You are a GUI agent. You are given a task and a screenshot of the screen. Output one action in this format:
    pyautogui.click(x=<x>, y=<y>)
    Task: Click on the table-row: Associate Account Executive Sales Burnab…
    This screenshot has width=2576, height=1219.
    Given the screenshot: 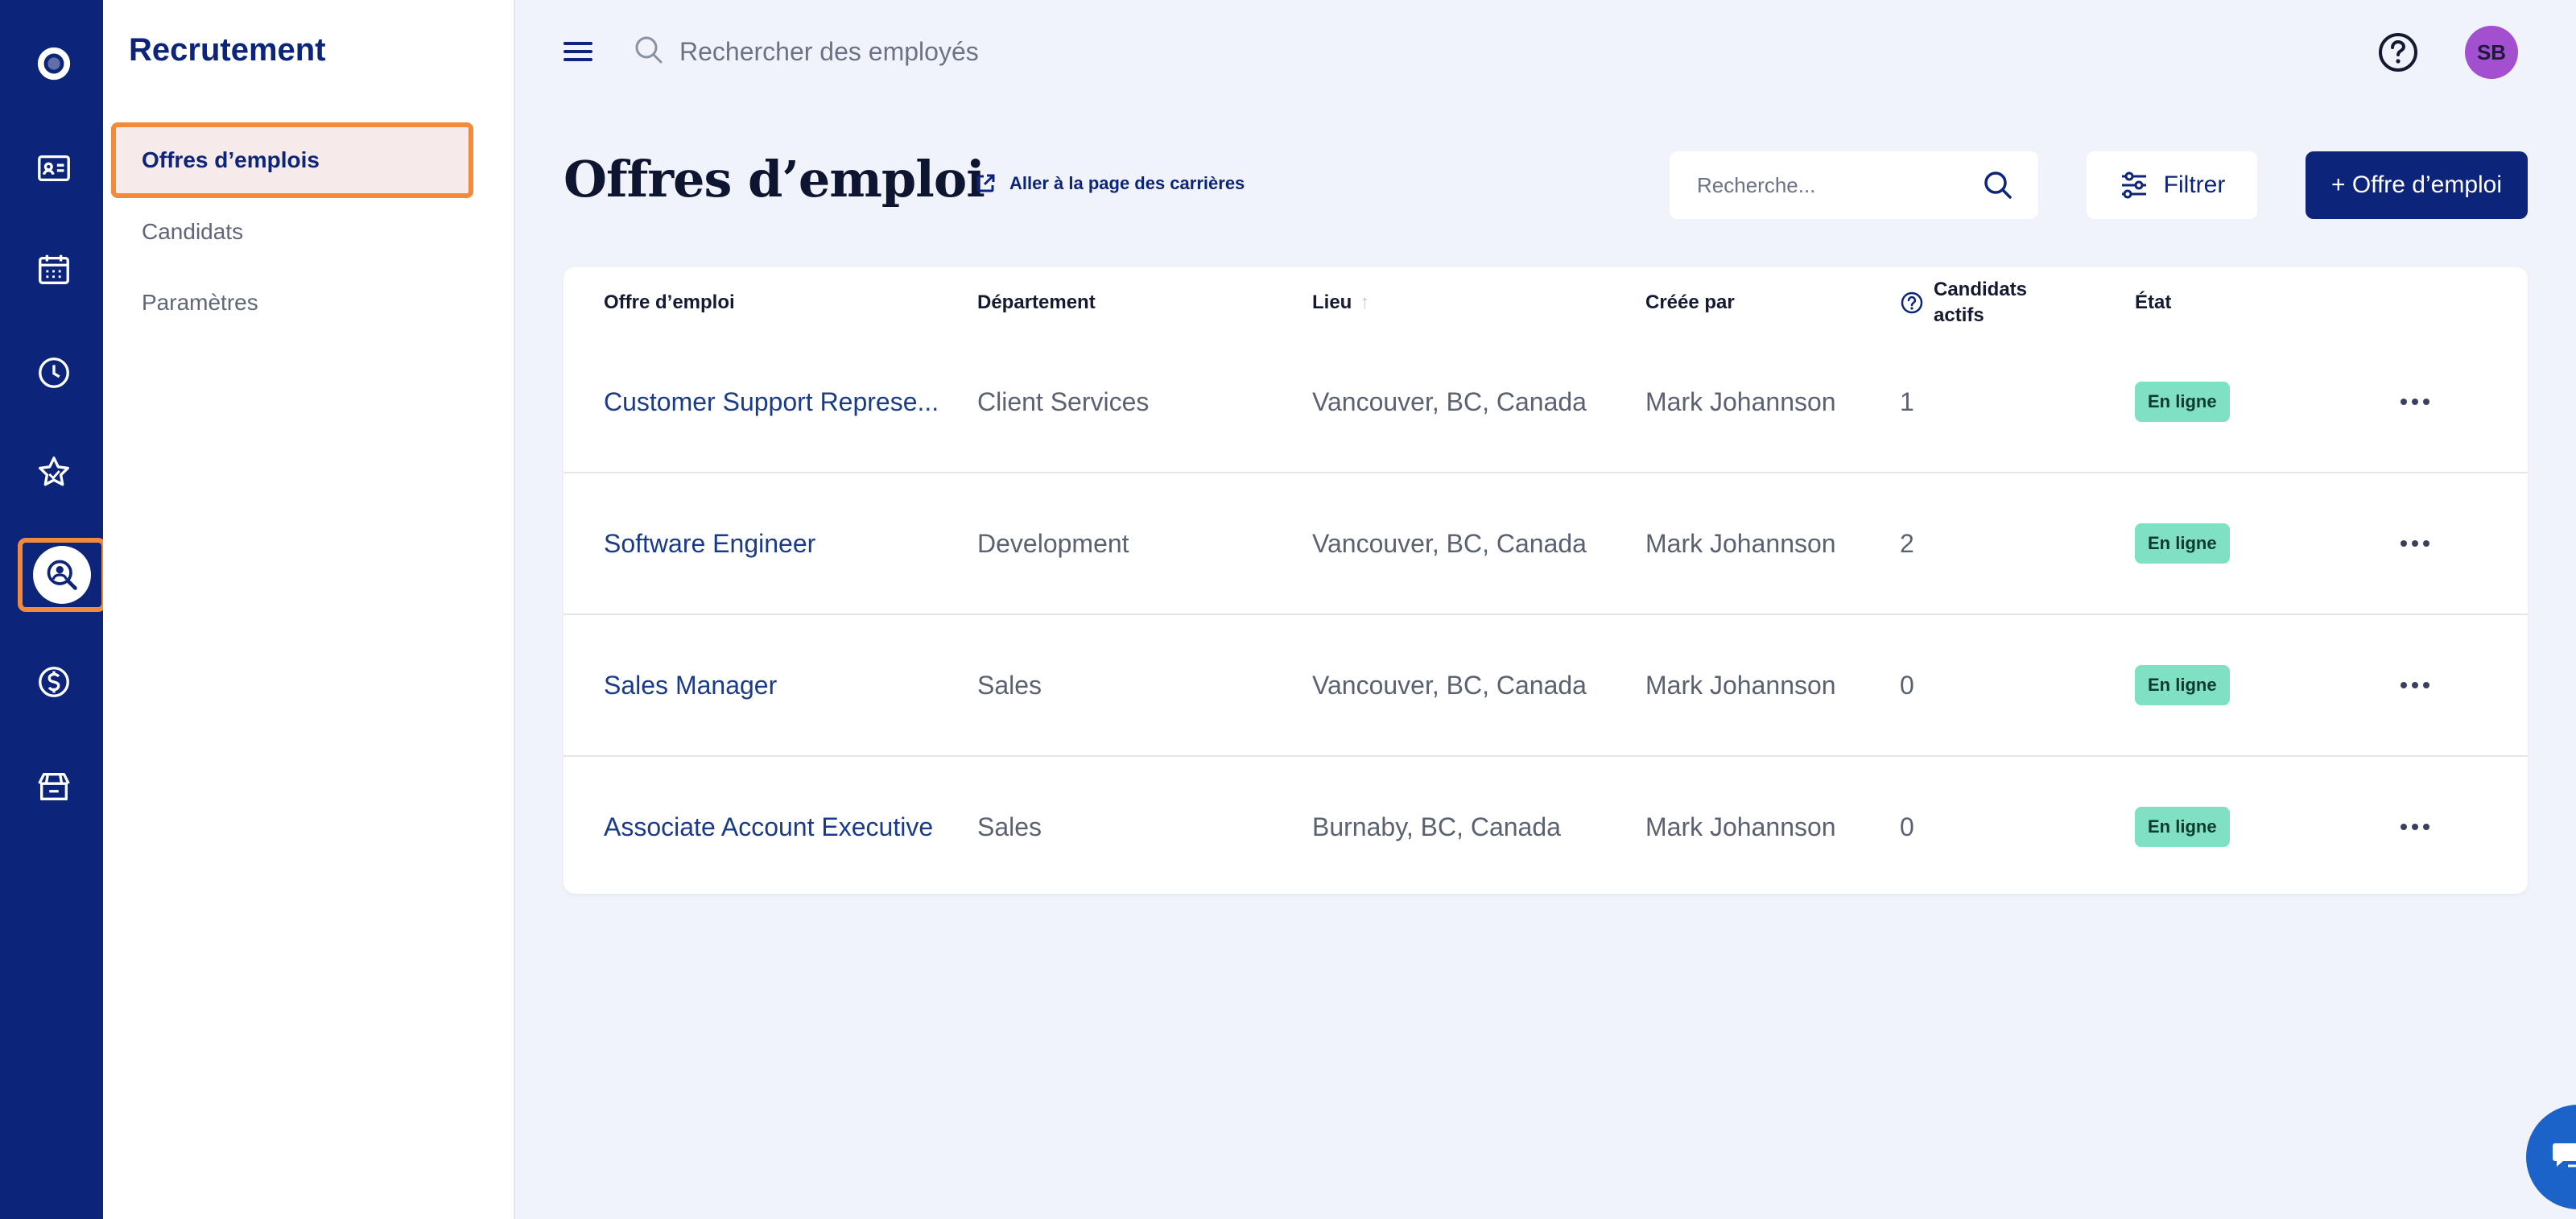 What is the action you would take?
    pyautogui.click(x=1546, y=827)
    